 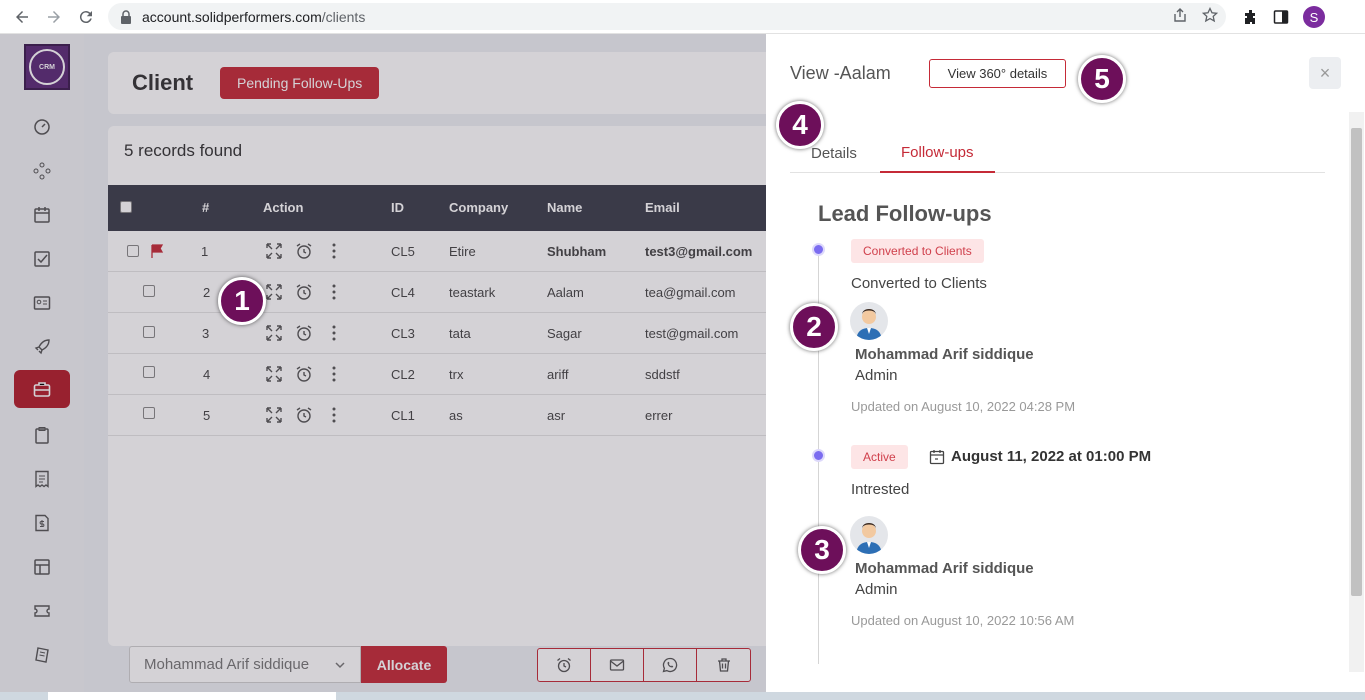 What do you see at coordinates (1051, 456) in the screenshot?
I see `followup-date-text: August 11, 2022 at 01:00 PM` at bounding box center [1051, 456].